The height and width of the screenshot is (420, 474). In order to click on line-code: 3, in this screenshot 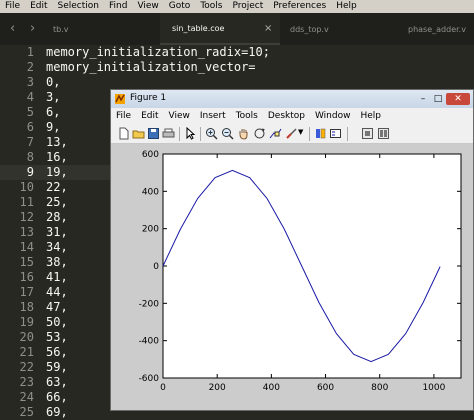, I will do `click(53, 97)`.